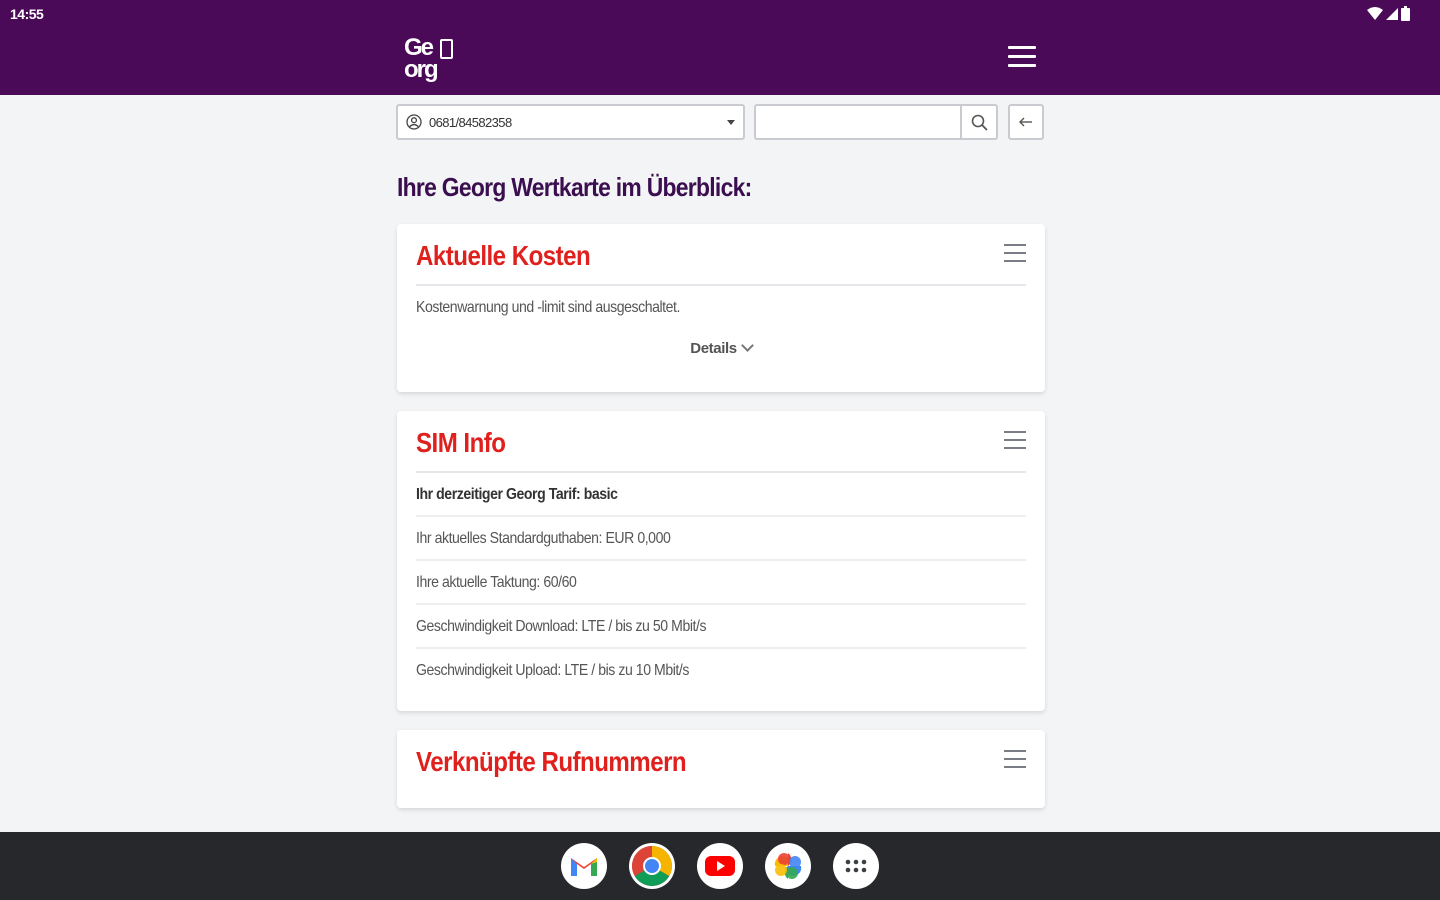 The height and width of the screenshot is (900, 1440). I want to click on app-drawer-icon, so click(856, 866).